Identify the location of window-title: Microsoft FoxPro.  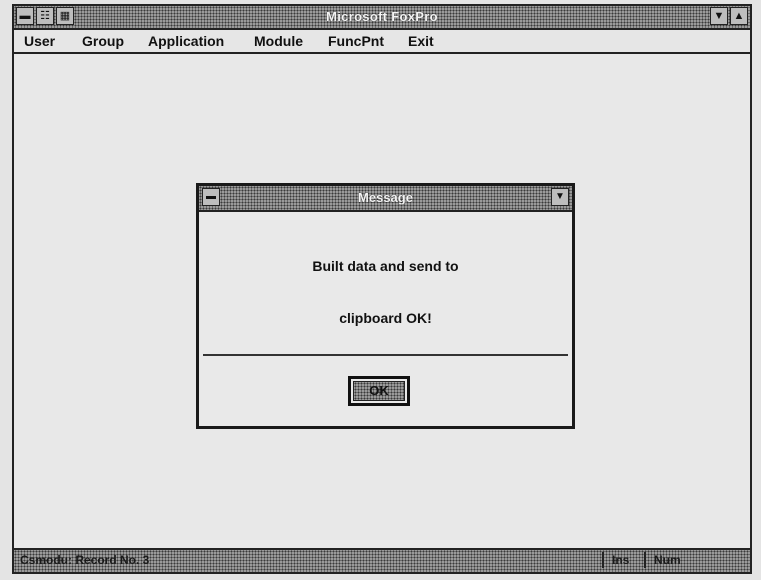
(382, 16).